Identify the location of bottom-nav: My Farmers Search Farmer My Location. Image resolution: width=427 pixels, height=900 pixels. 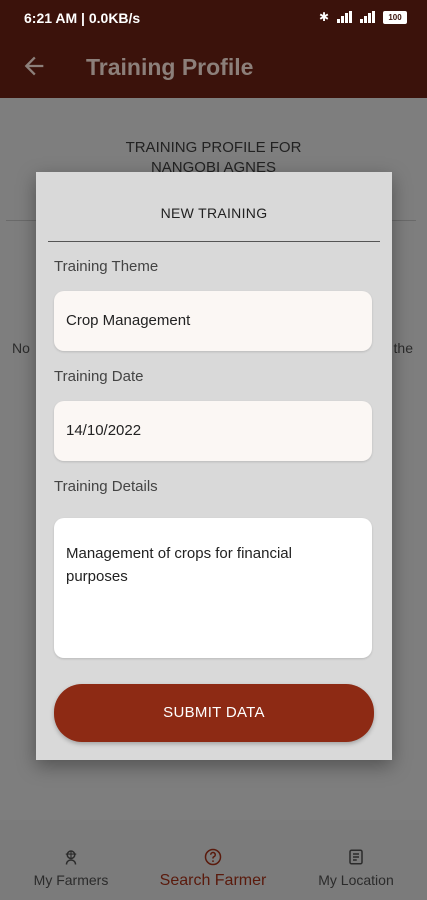
(213, 860).